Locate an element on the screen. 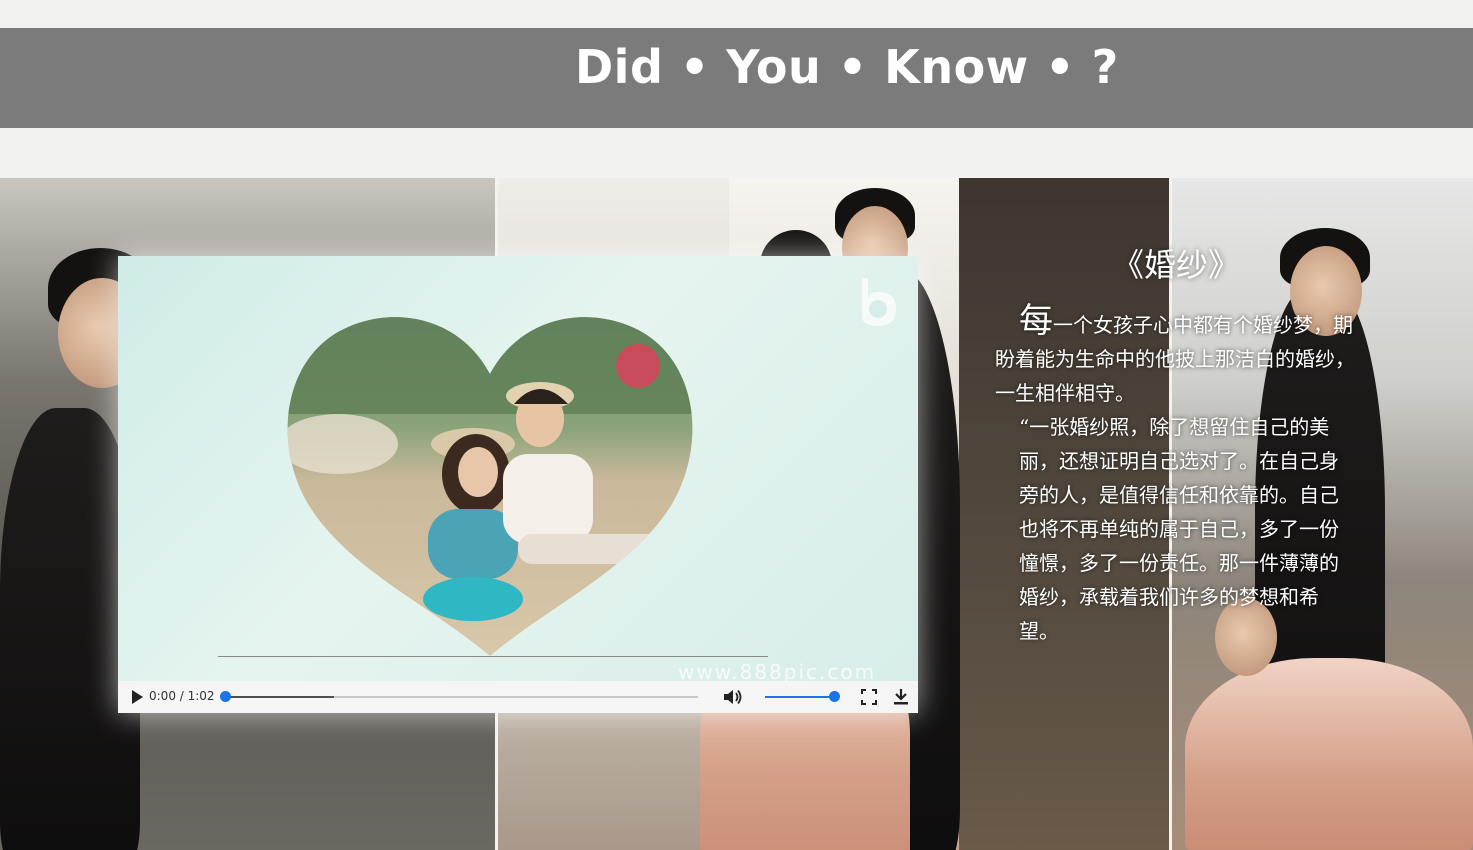 This screenshot has height=850, width=1473. poem-first-character: 每 is located at coordinates (1036, 321).